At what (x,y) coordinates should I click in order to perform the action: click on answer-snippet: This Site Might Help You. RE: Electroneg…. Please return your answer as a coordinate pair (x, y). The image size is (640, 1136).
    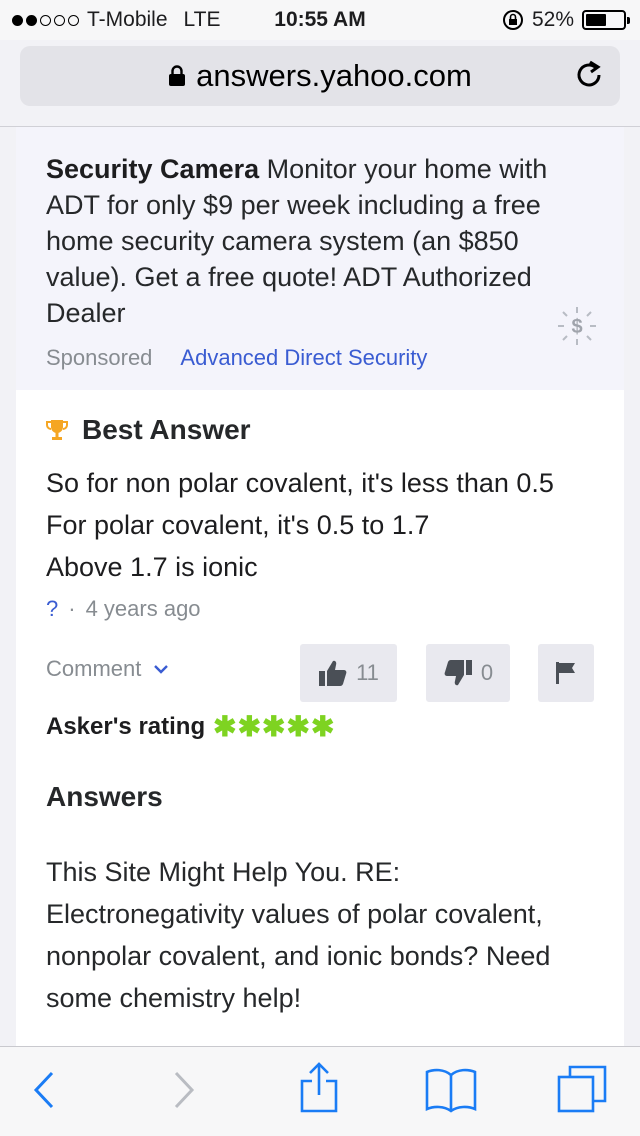
    Looking at the image, I should click on (298, 935).